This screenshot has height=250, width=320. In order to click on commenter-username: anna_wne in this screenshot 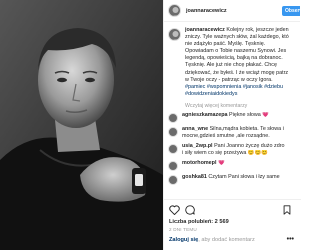, I will do `click(195, 129)`.